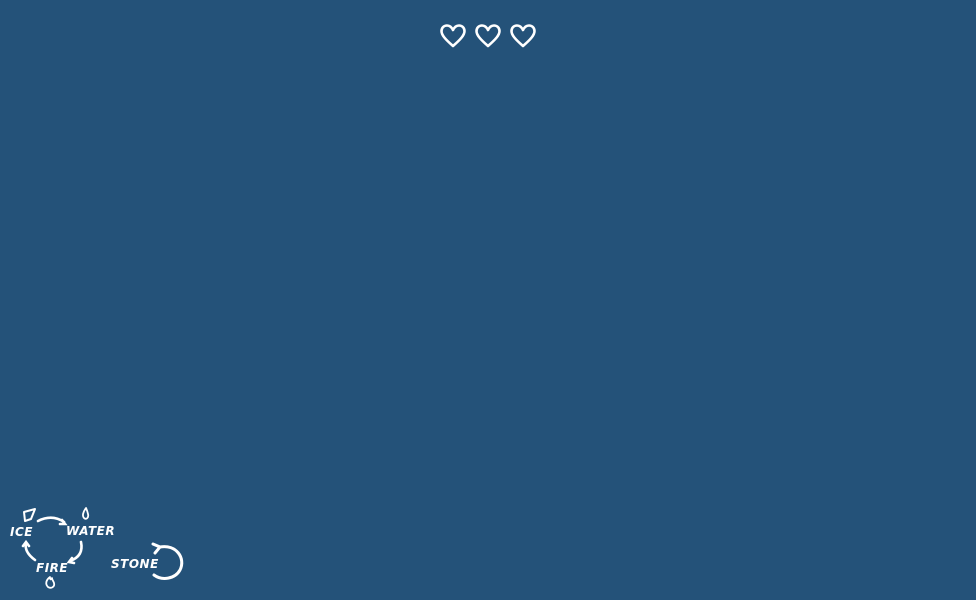 The height and width of the screenshot is (600, 976). I want to click on ice-crystal-icon, so click(29, 515).